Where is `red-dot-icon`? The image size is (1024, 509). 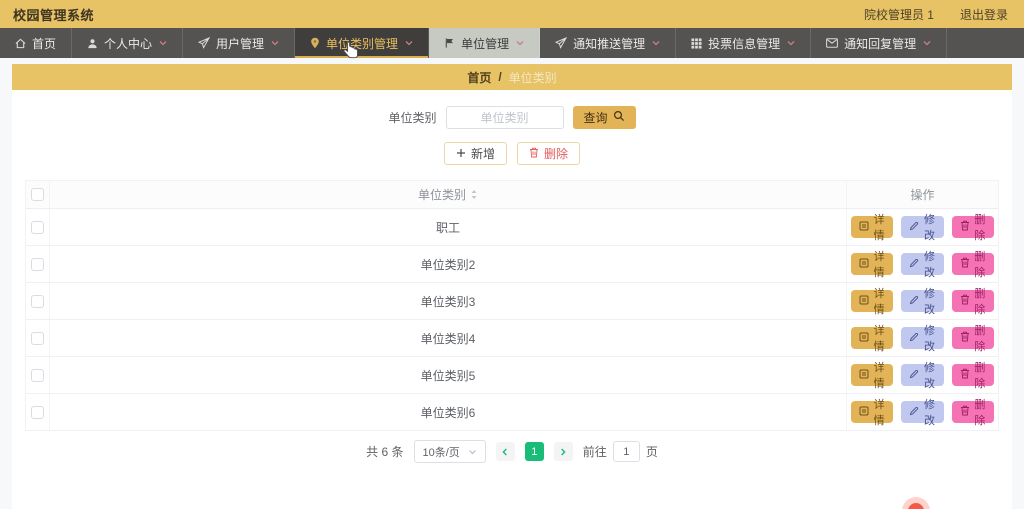 red-dot-icon is located at coordinates (916, 506).